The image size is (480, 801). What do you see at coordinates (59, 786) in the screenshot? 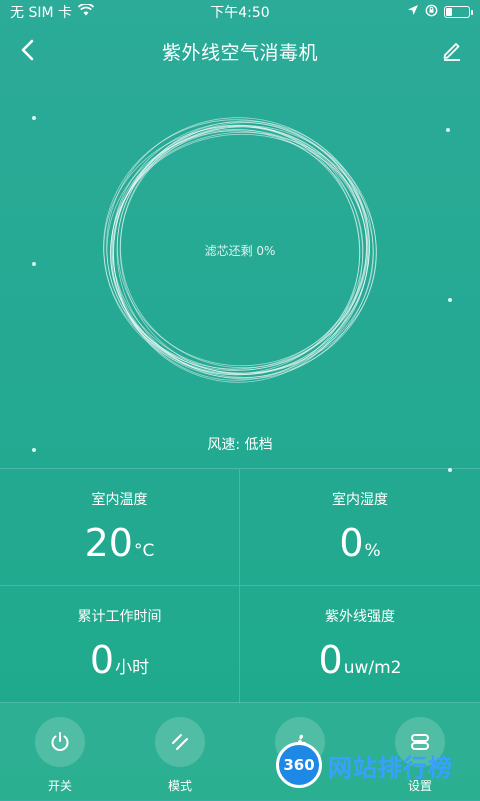
I see `tab-label: 开关` at bounding box center [59, 786].